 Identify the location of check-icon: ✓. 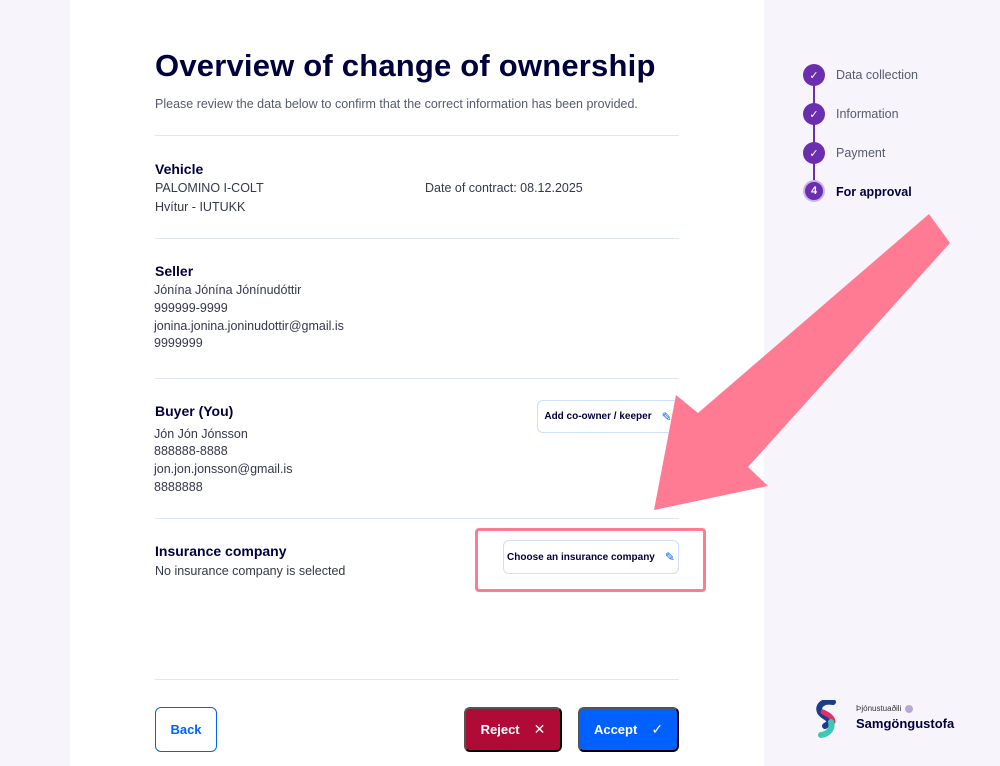
(657, 729).